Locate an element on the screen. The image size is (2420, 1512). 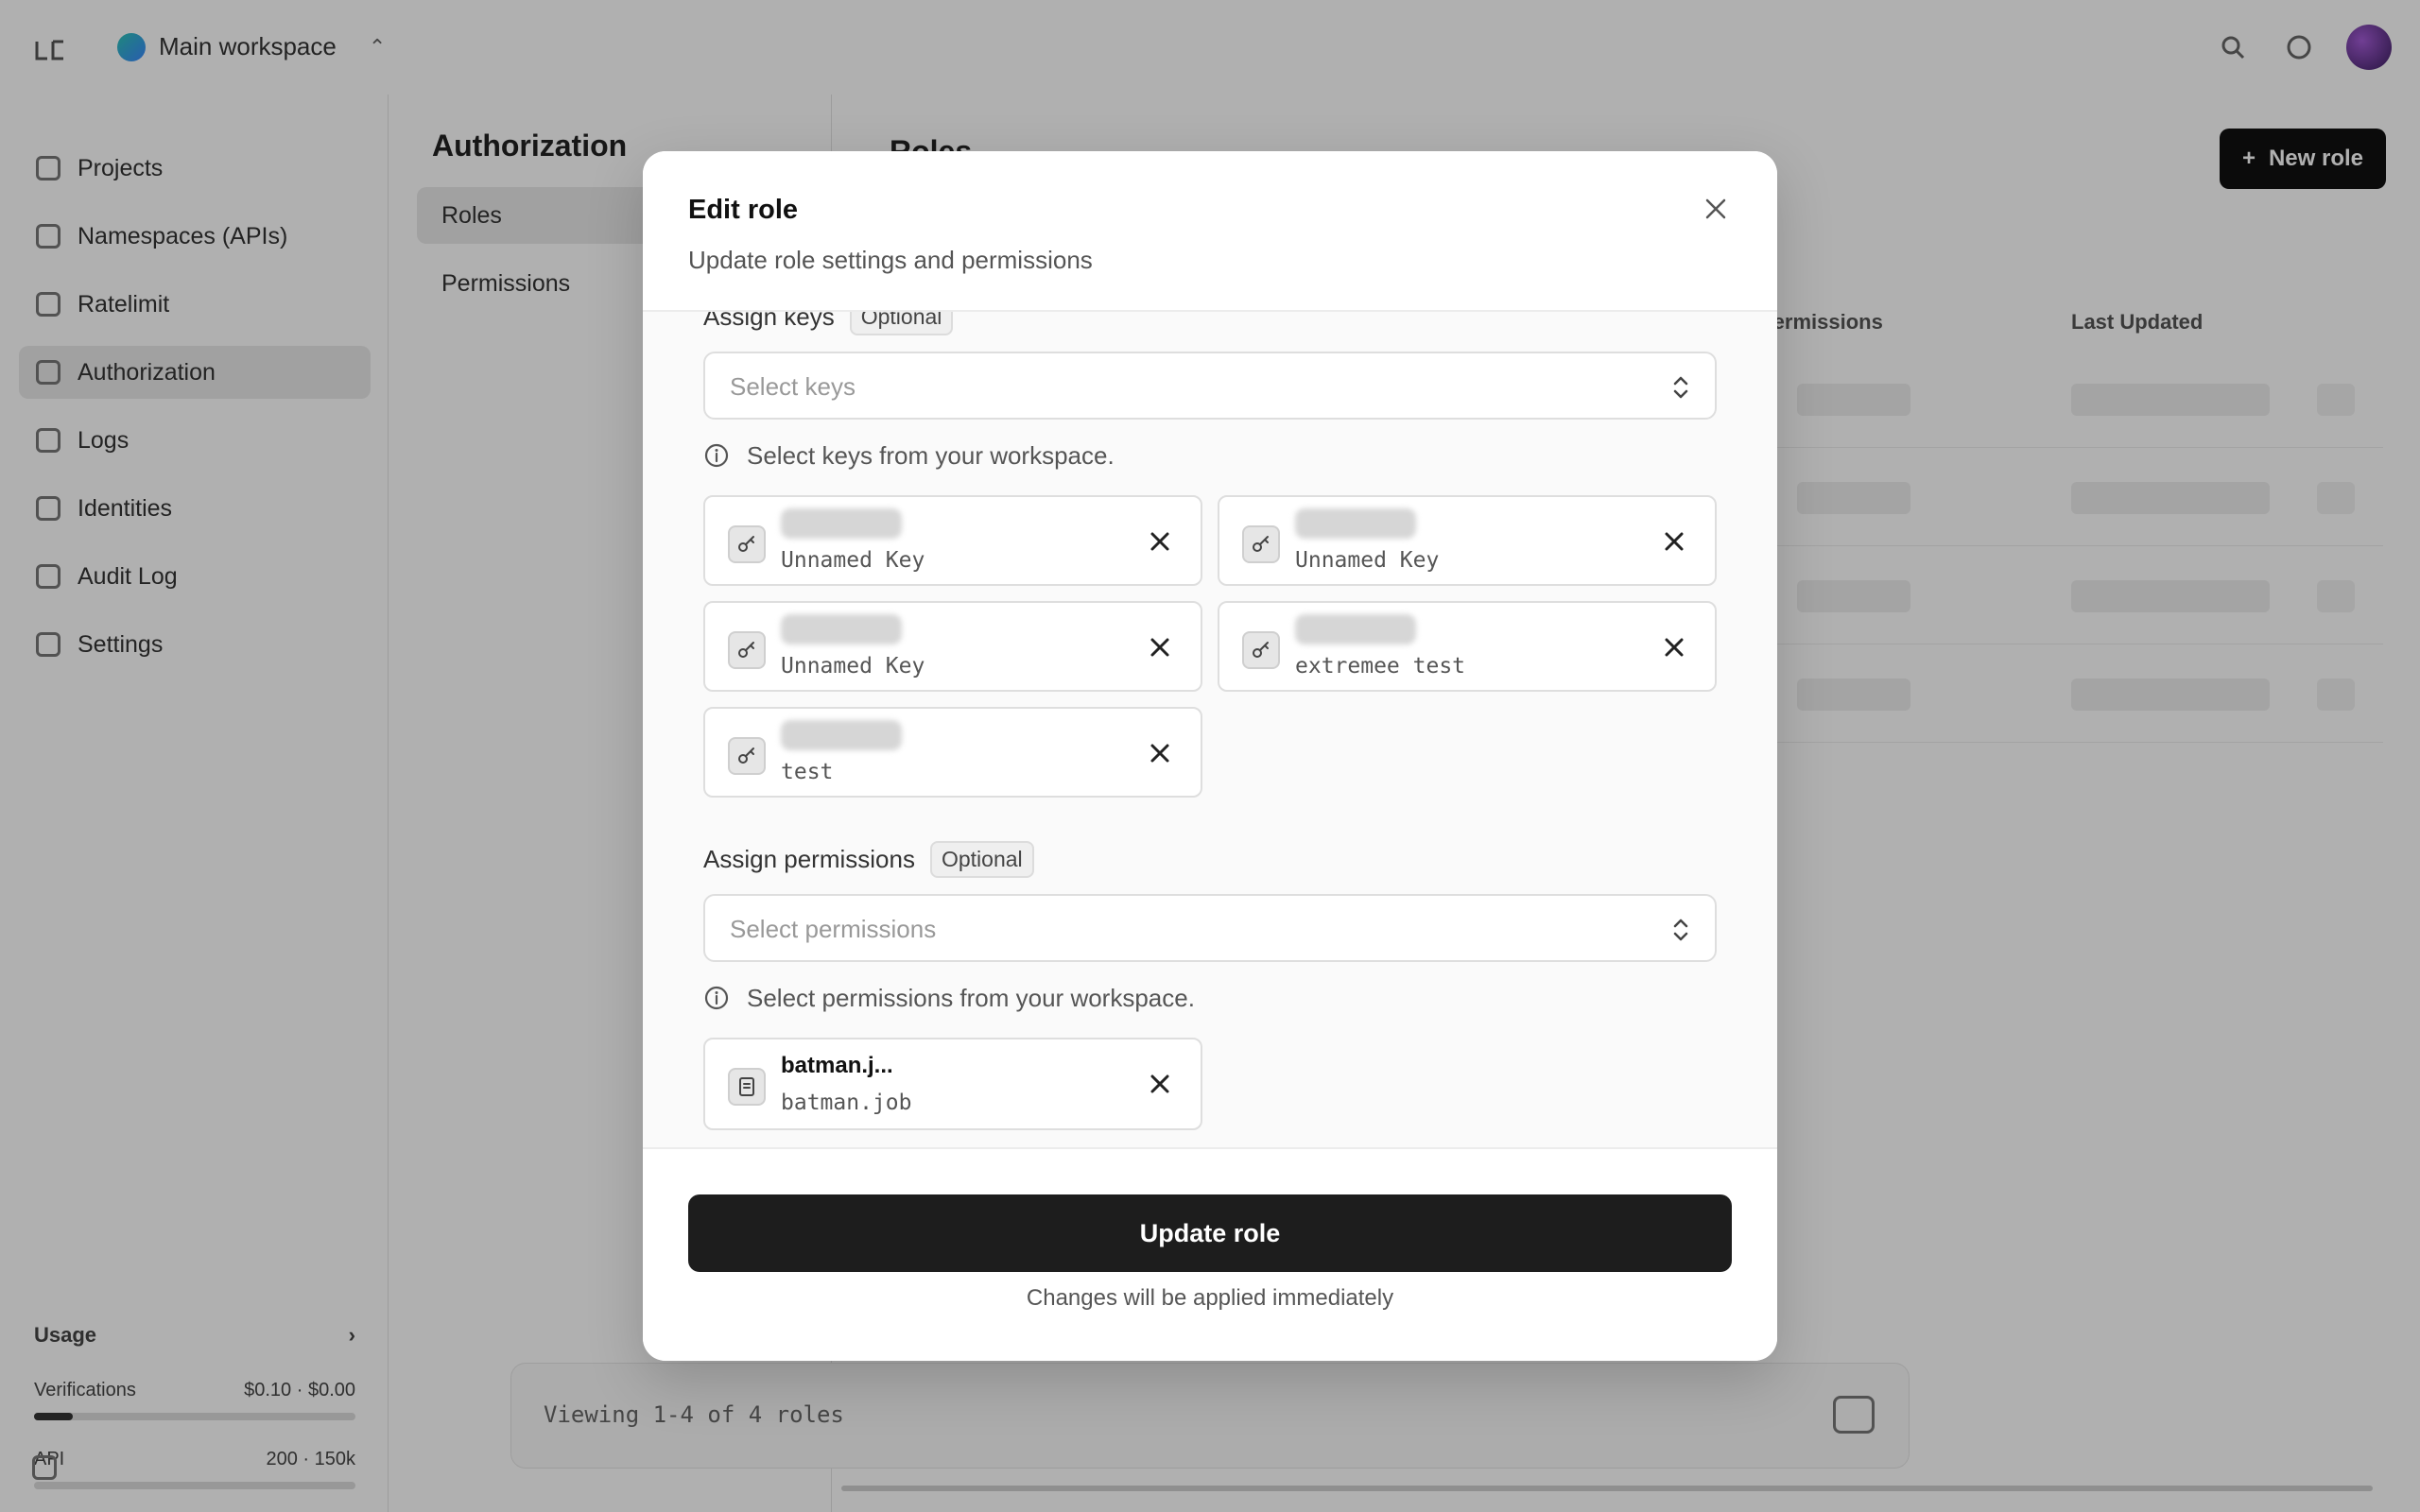
hint-text: Select permissions from your workspace. is located at coordinates (971, 997).